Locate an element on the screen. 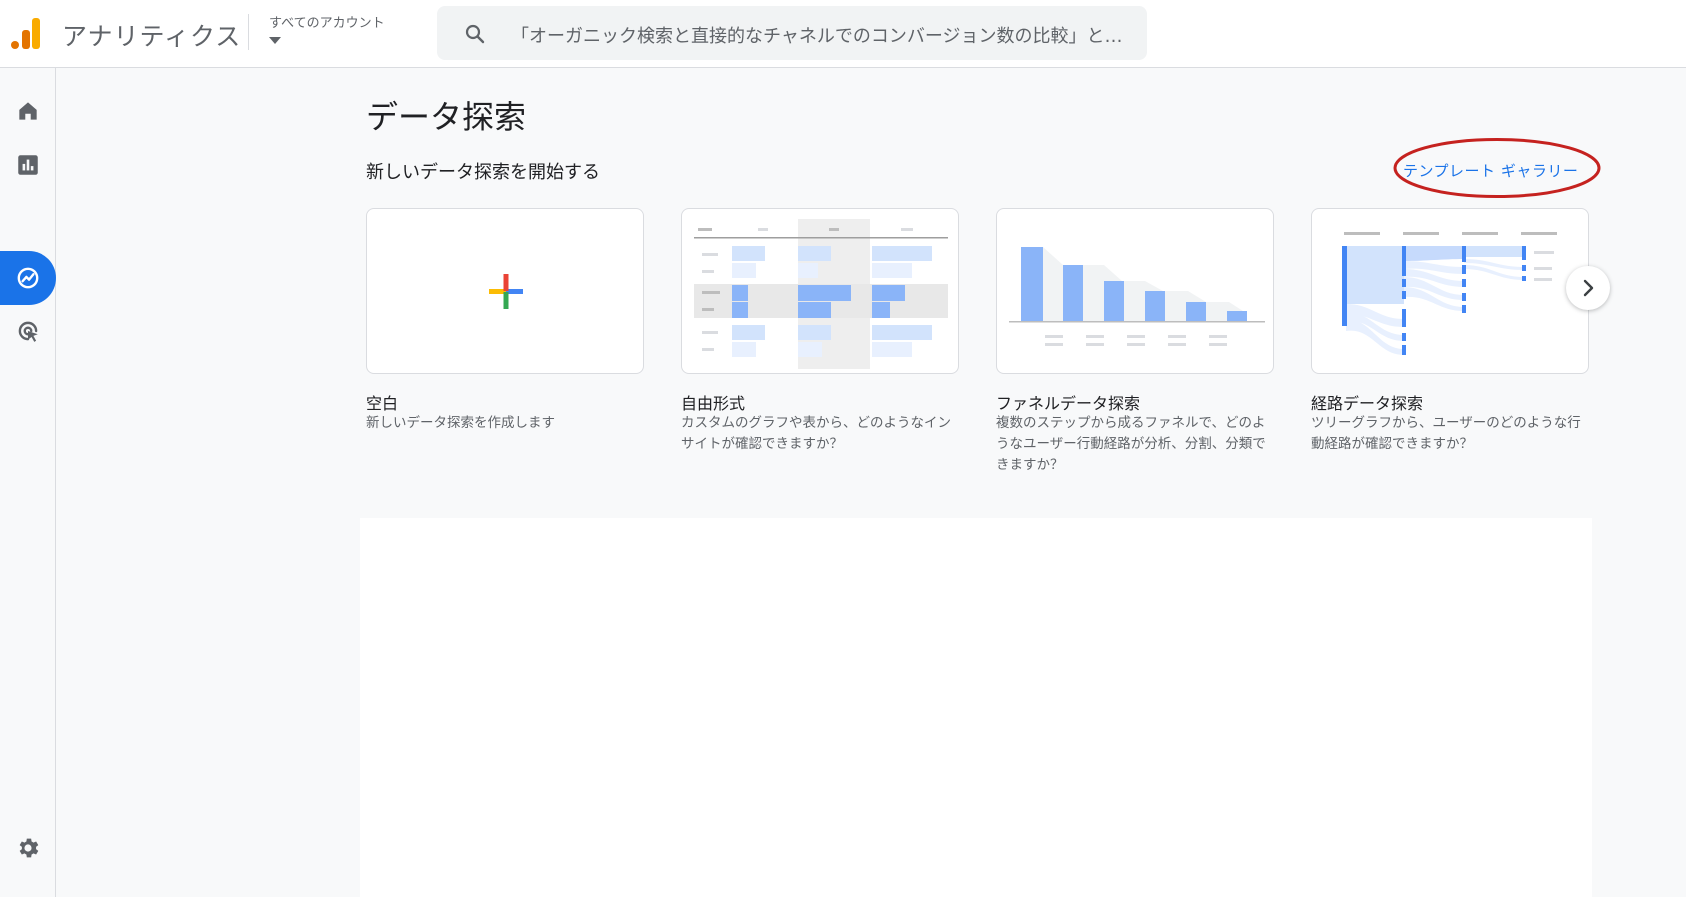 Image resolution: width=1686 pixels, height=897 pixels. template-card-freeform is located at coordinates (820, 291).